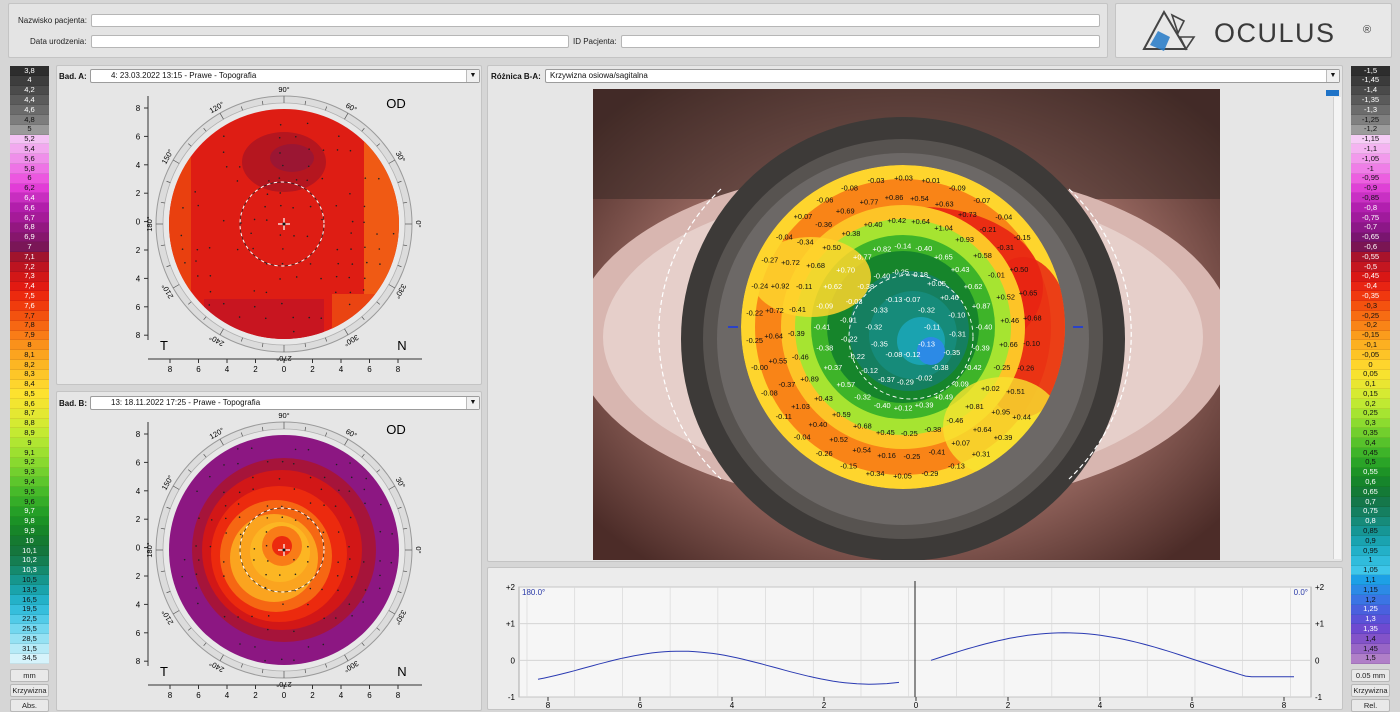  I want to click on scale-value-cell: -1,25, so click(1370, 120).